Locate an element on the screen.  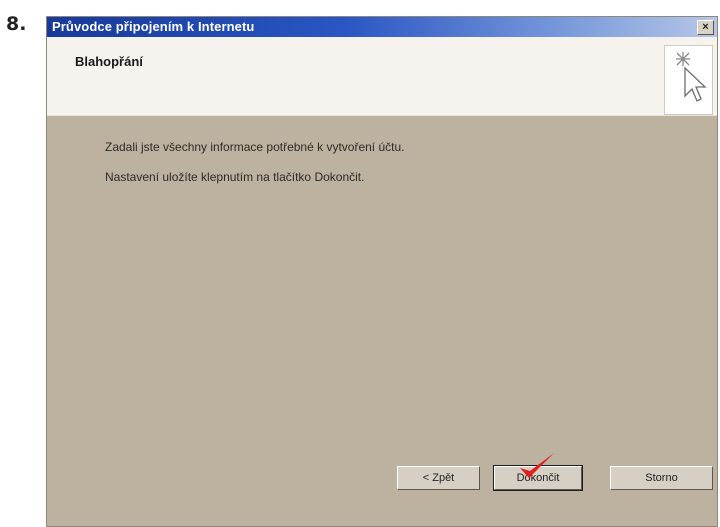
wizard-cursor-icon is located at coordinates (688, 80).